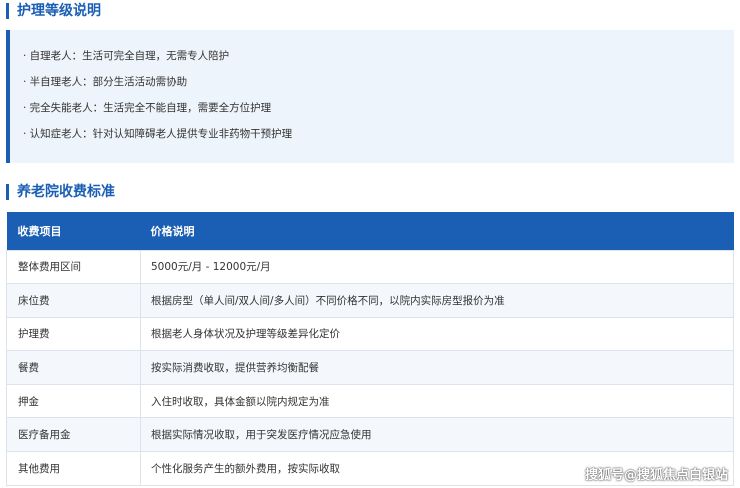 This screenshot has width=740, height=488. Describe the element at coordinates (73, 435) in the screenshot. I see `fee-item-cell: 医疗备用金` at that location.